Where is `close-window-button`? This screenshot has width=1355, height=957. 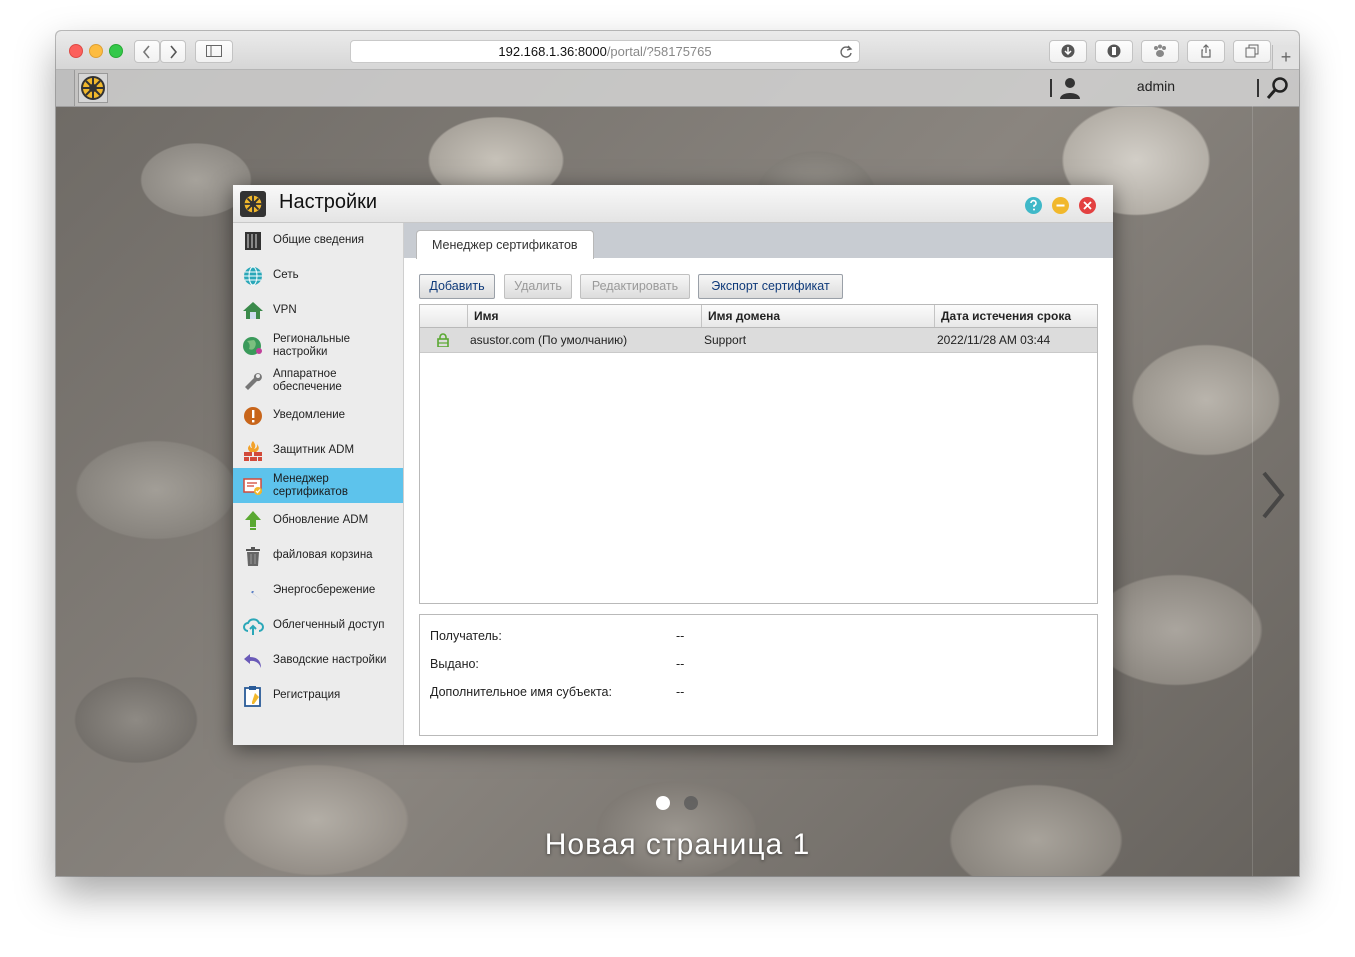
close-window-button is located at coordinates (76, 51).